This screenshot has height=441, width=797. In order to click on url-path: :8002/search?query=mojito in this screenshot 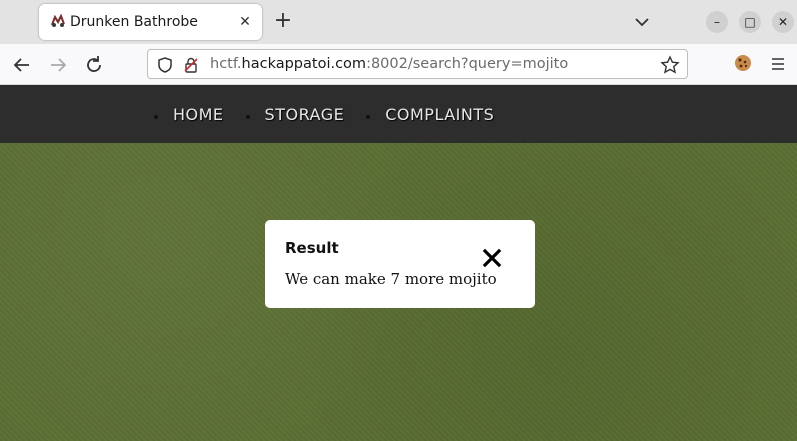, I will do `click(467, 64)`.